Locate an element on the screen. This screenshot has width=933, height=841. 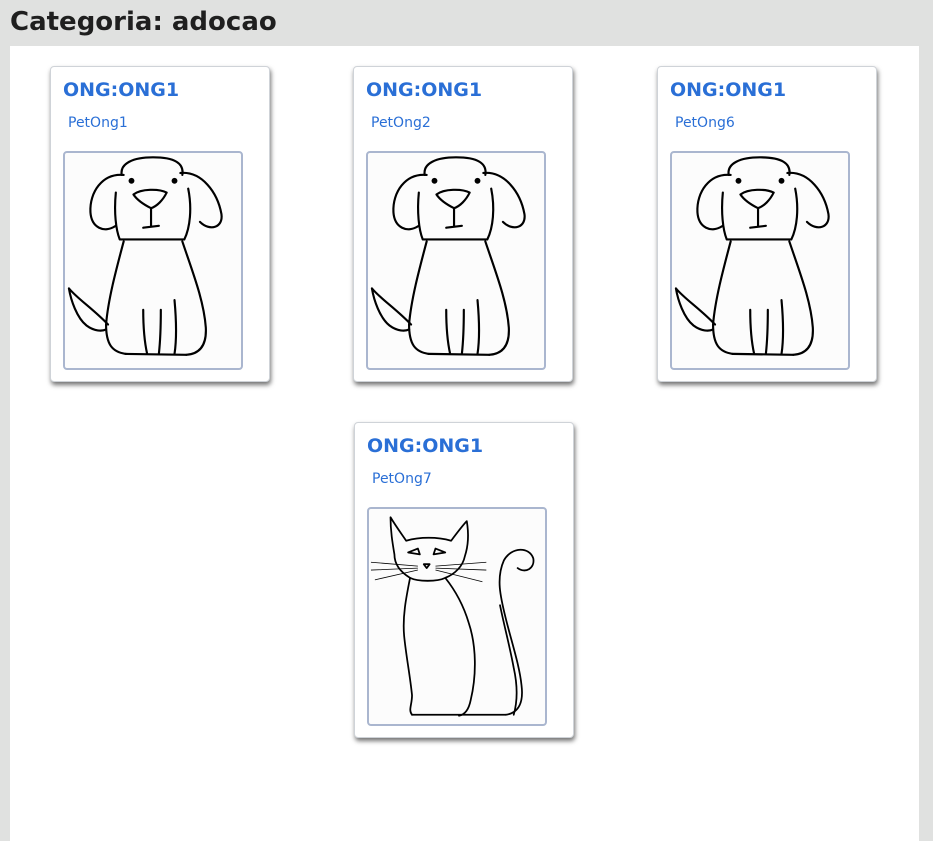
pet-image-cat is located at coordinates (457, 616).